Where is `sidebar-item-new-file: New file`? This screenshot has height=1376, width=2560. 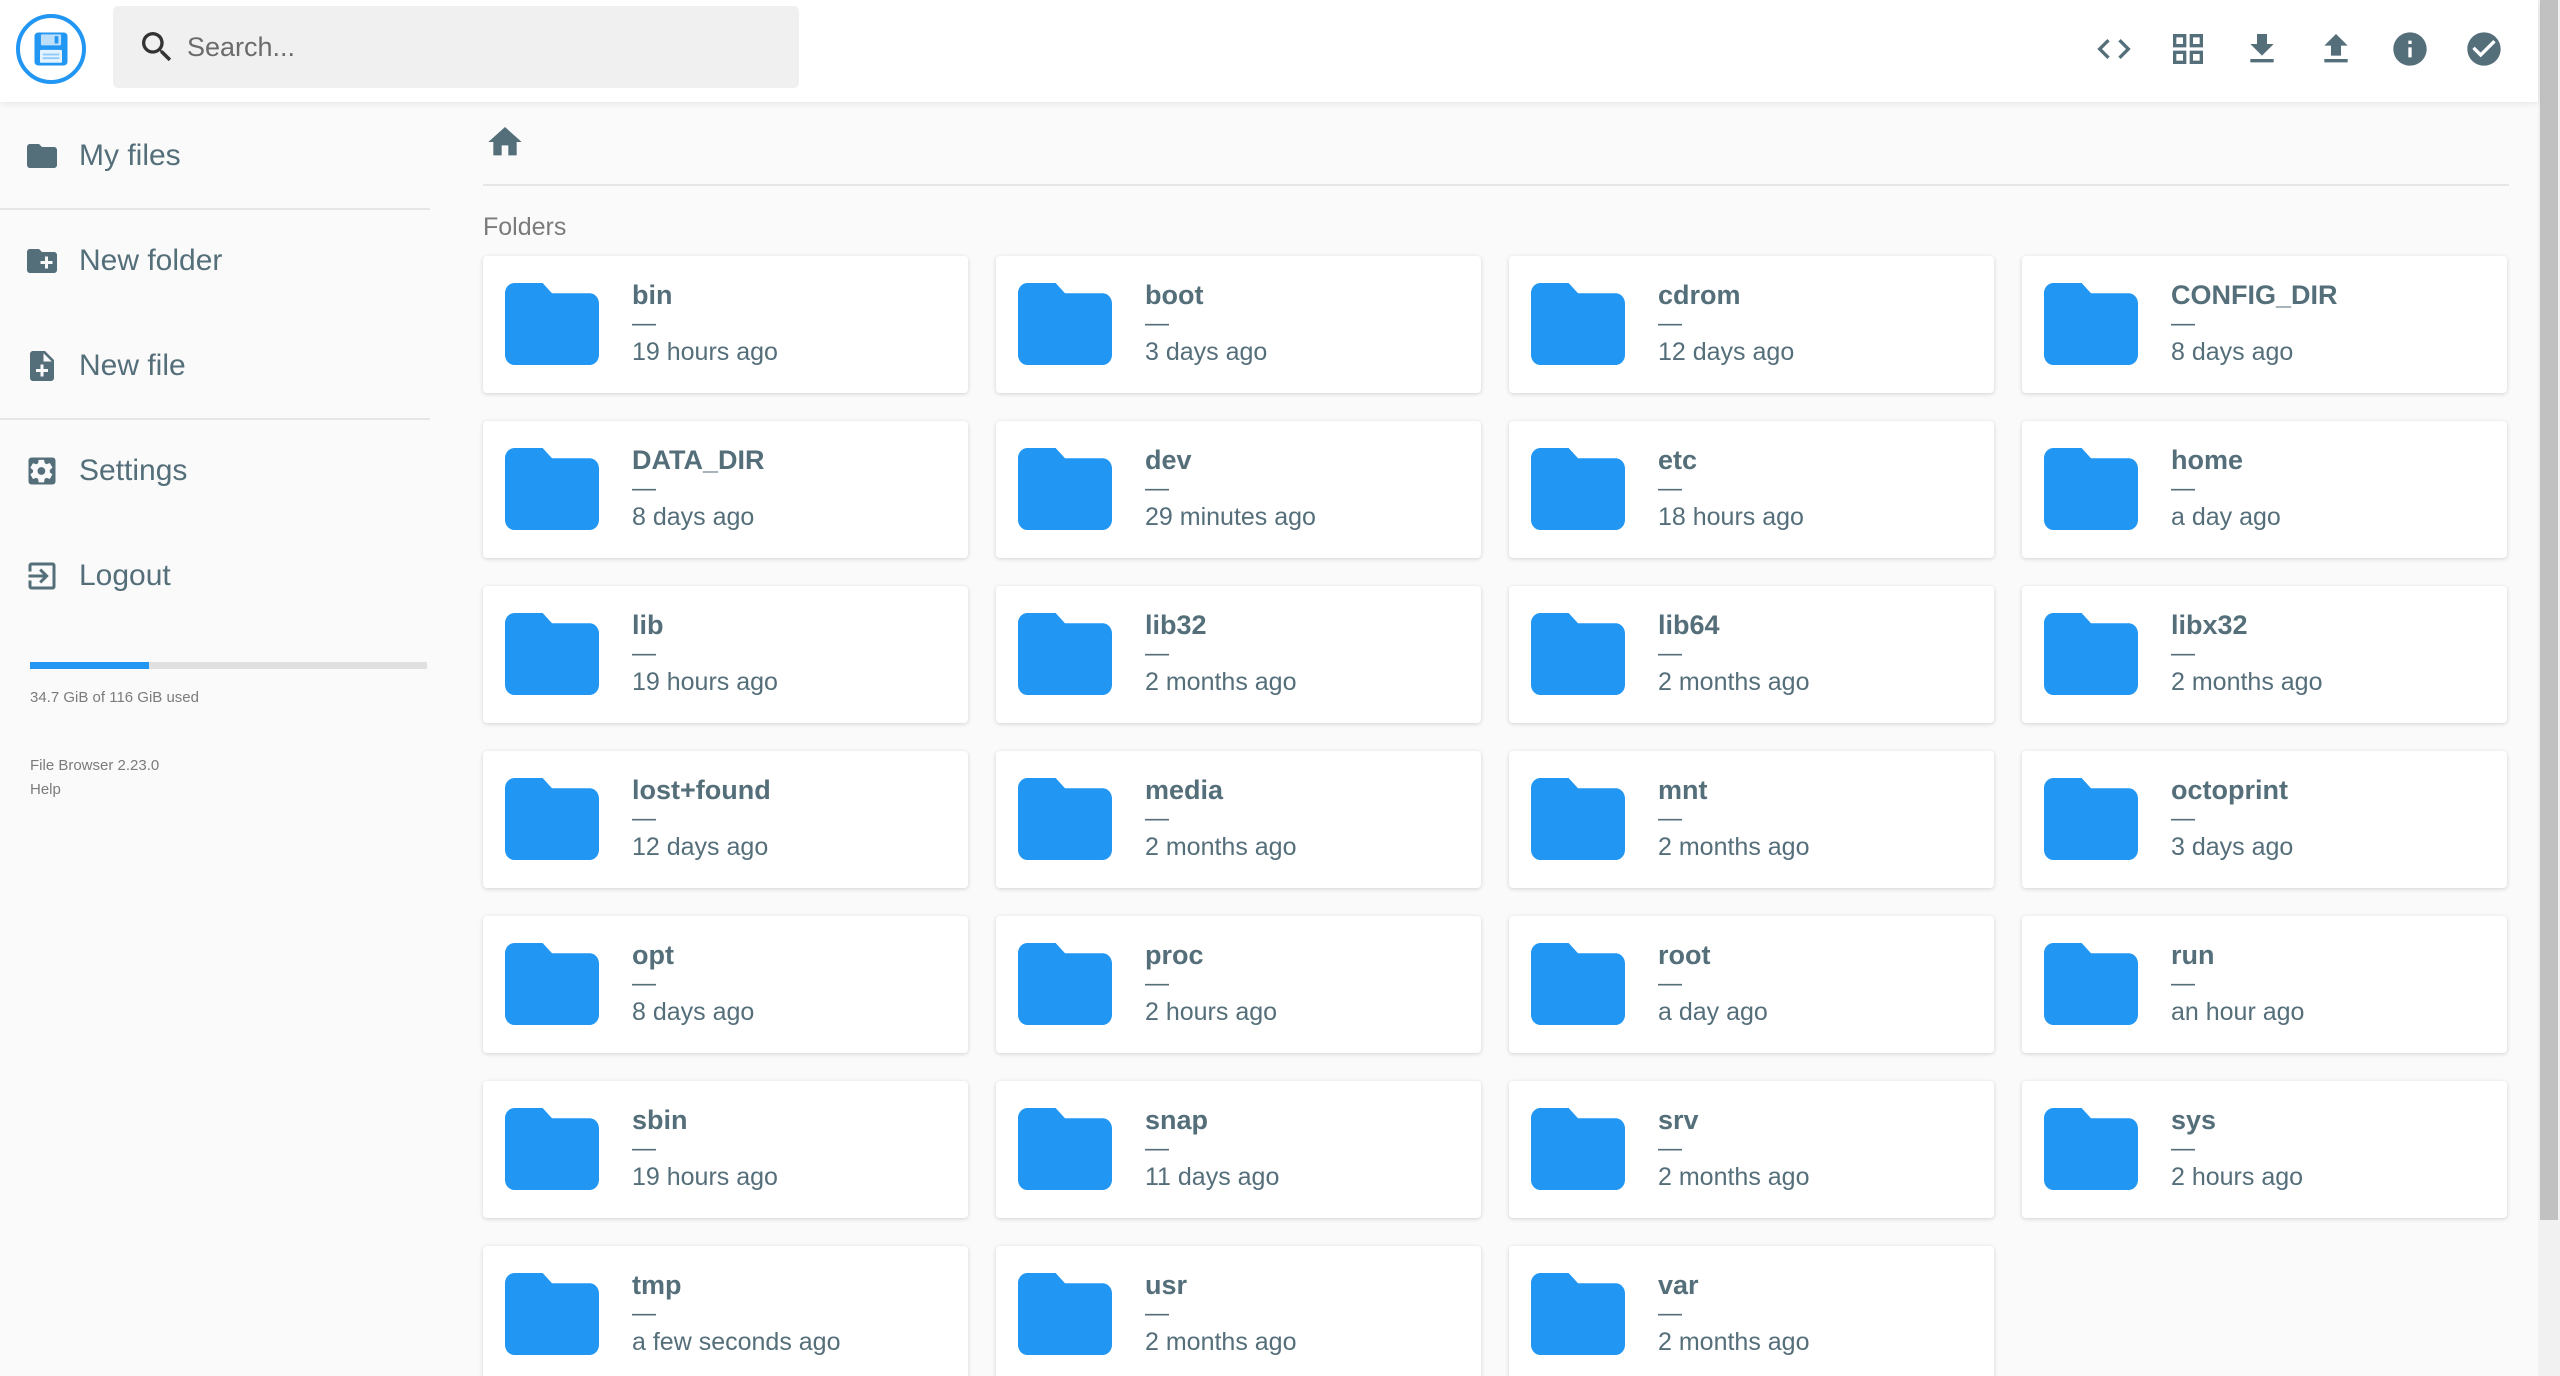
sidebar-item-new-file: New file is located at coordinates (215, 366).